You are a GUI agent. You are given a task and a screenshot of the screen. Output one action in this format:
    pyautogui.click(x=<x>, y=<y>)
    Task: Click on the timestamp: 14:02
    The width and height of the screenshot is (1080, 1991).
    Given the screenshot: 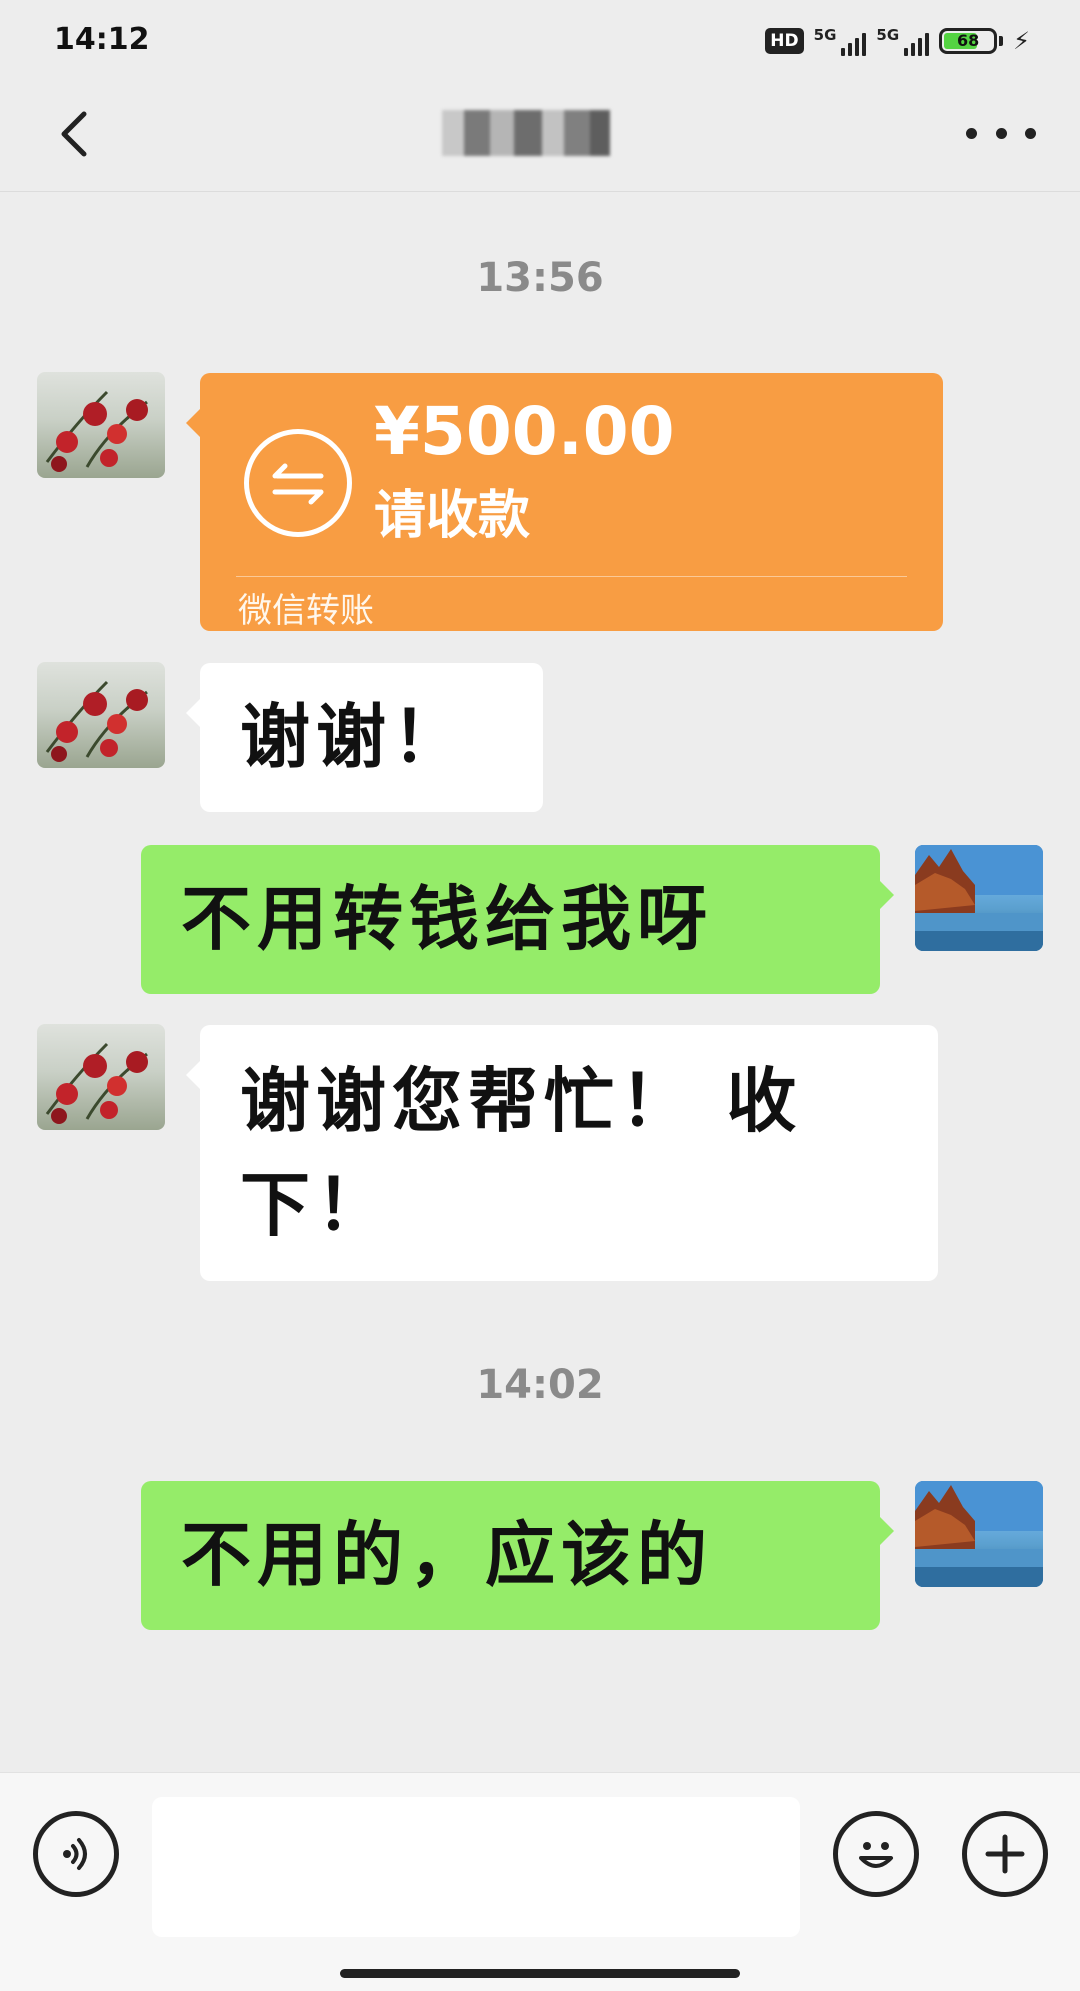 What is the action you would take?
    pyautogui.click(x=540, y=1385)
    